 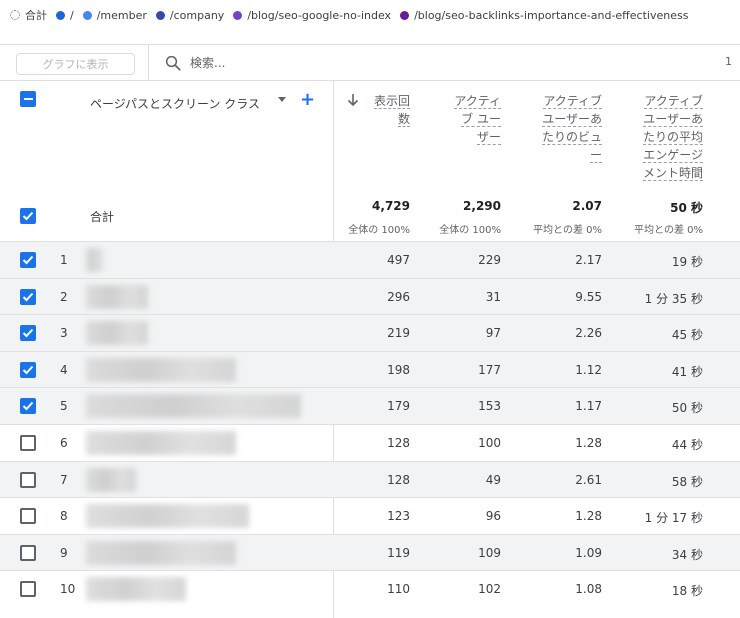 What do you see at coordinates (175, 103) in the screenshot?
I see `dimension-header: ページパスとスクリーン クラス` at bounding box center [175, 103].